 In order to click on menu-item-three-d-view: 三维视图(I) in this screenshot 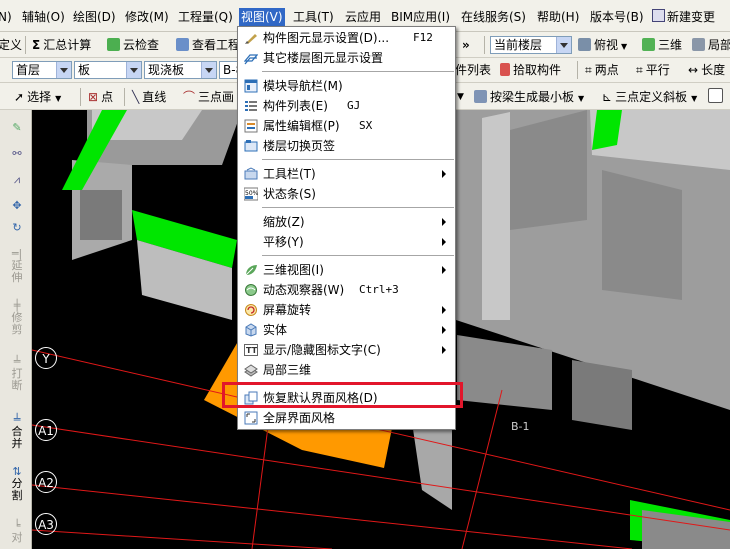, I will do `click(346, 270)`.